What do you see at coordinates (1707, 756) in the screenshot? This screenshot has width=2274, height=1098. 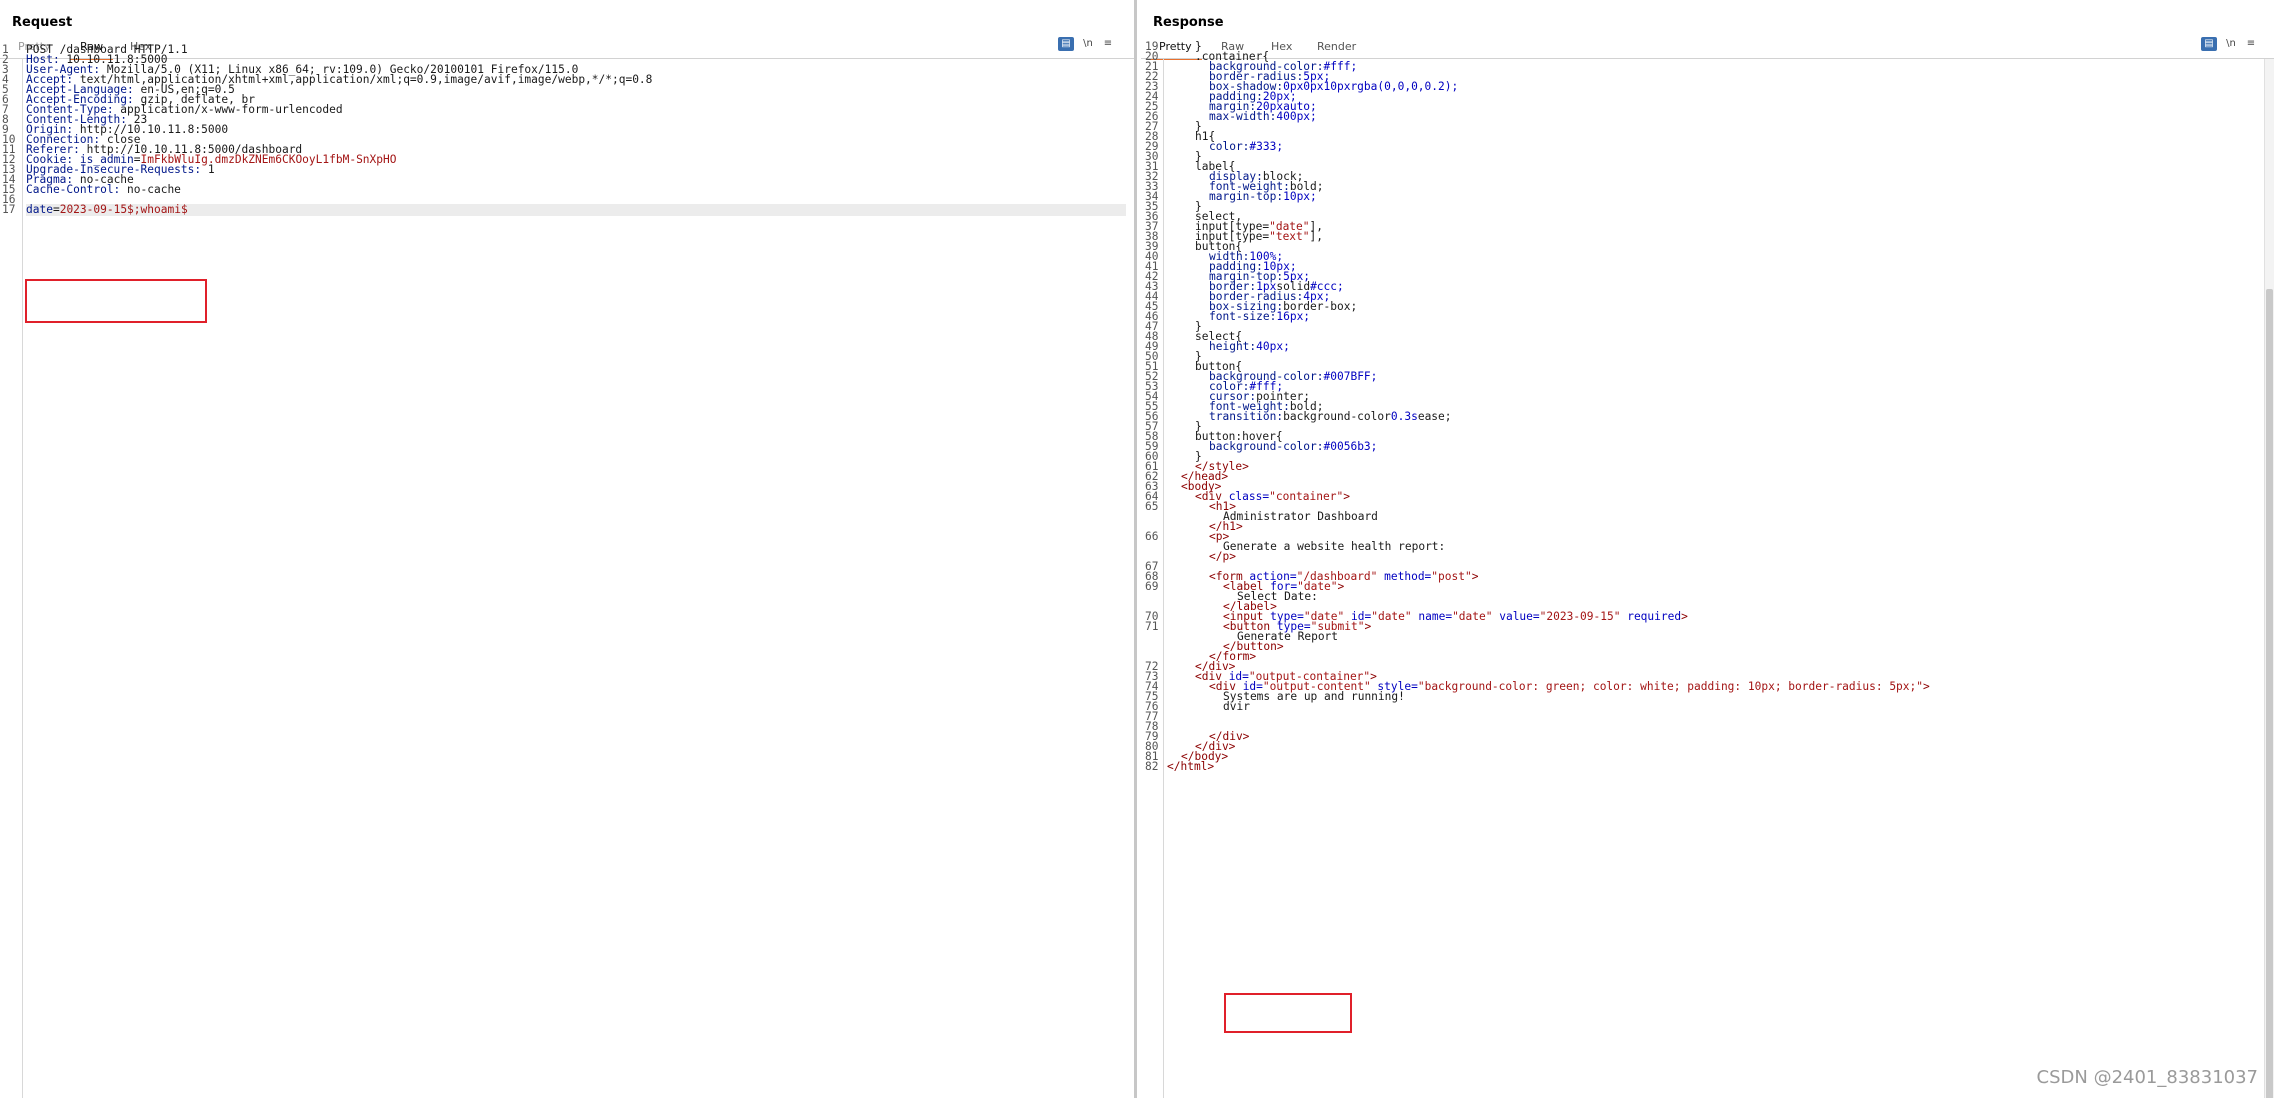 I see `code-line: 81 </body>` at bounding box center [1707, 756].